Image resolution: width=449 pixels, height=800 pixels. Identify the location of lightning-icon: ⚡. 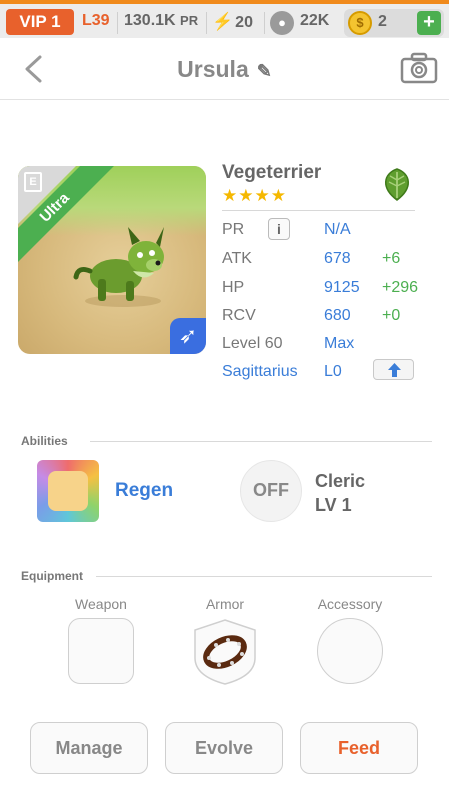
(223, 21).